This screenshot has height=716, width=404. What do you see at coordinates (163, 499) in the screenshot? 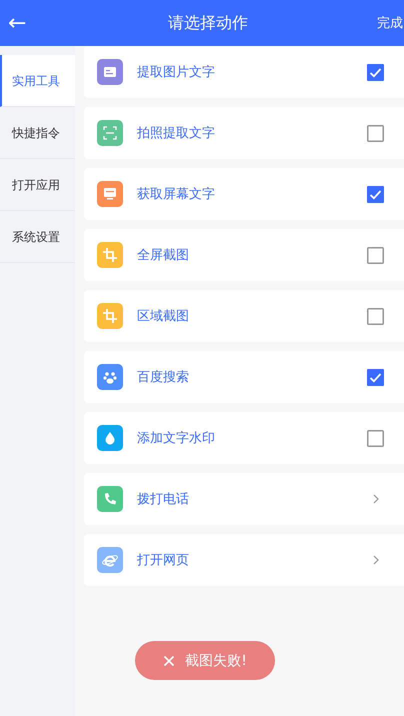
I see `action-label: 拨打电话` at bounding box center [163, 499].